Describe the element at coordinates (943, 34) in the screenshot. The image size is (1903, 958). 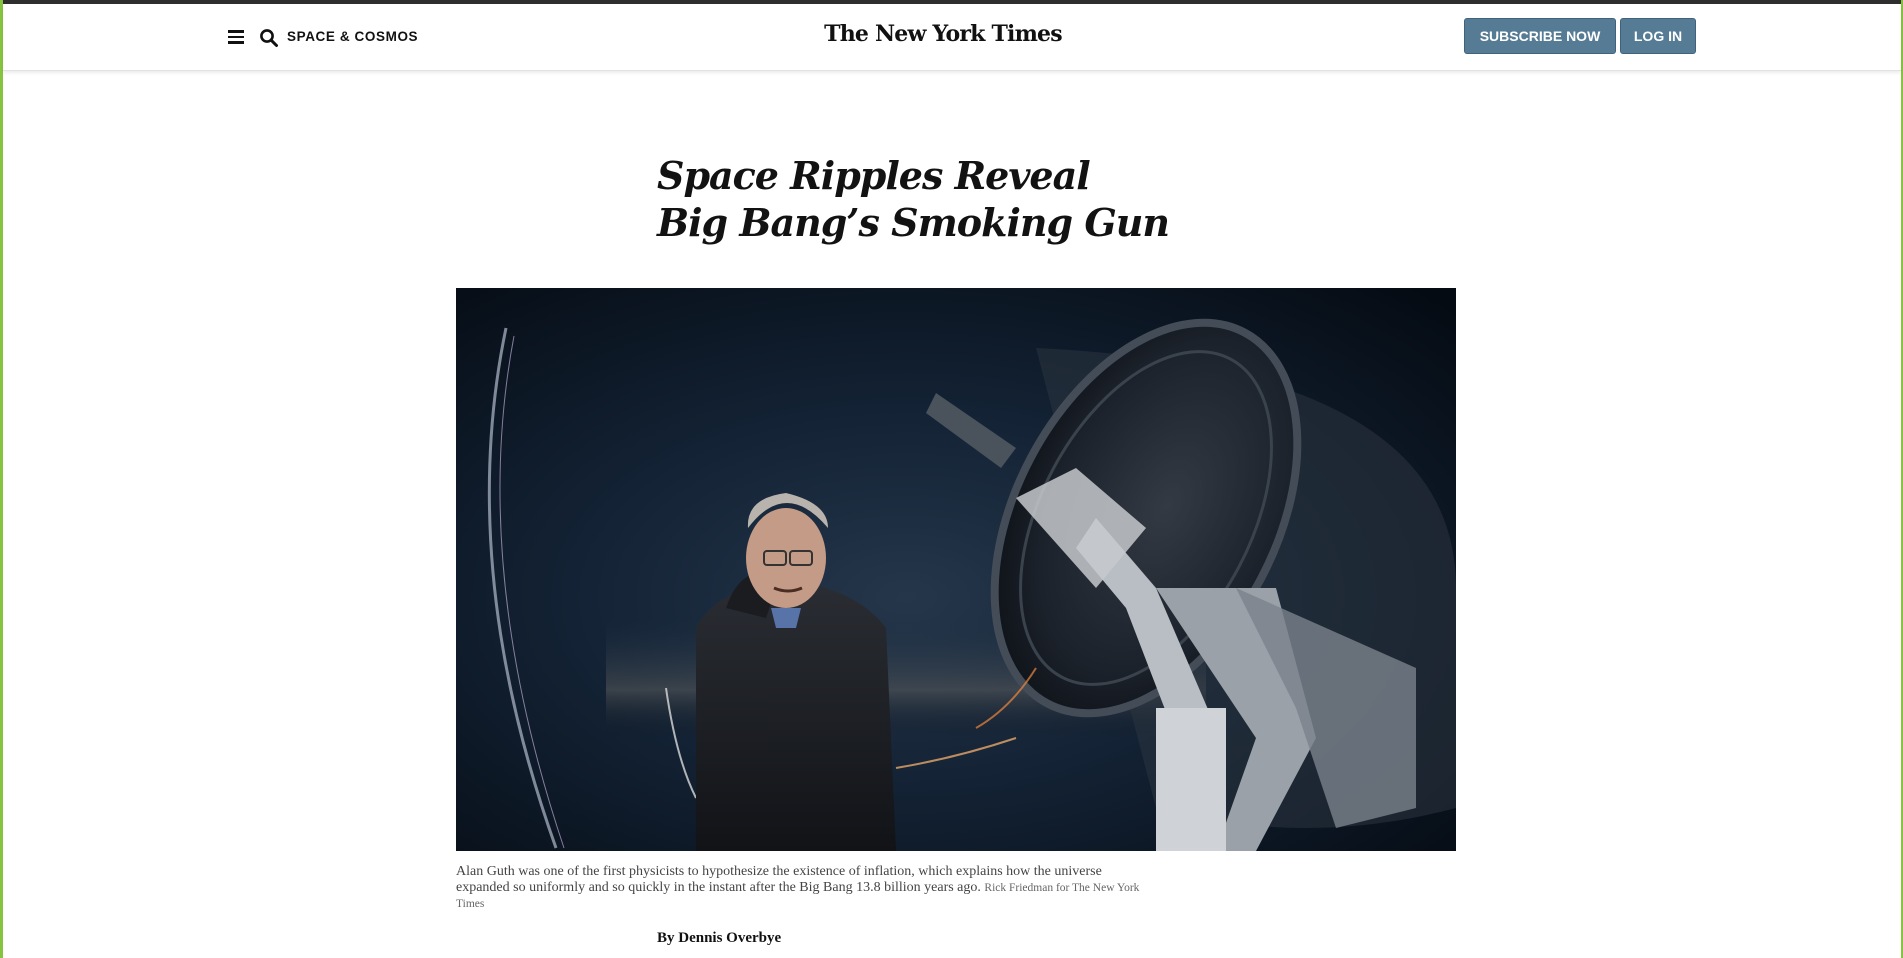
I see `nyt-logo: The New York Times` at that location.